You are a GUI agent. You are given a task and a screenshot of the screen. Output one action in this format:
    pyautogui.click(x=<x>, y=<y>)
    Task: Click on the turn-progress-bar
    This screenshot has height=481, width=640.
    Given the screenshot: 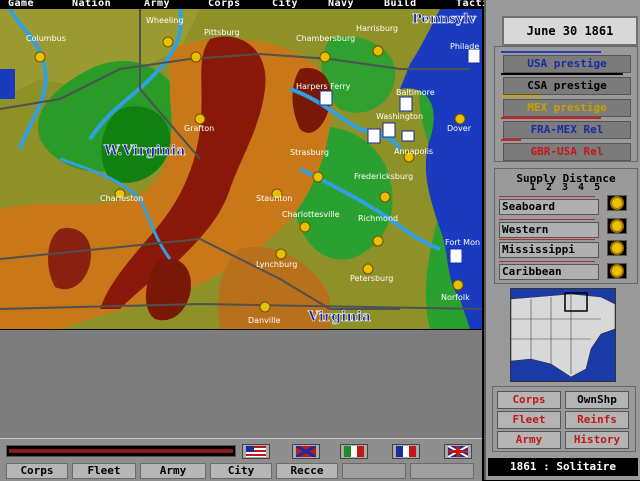 What is the action you would take?
    pyautogui.click(x=121, y=451)
    